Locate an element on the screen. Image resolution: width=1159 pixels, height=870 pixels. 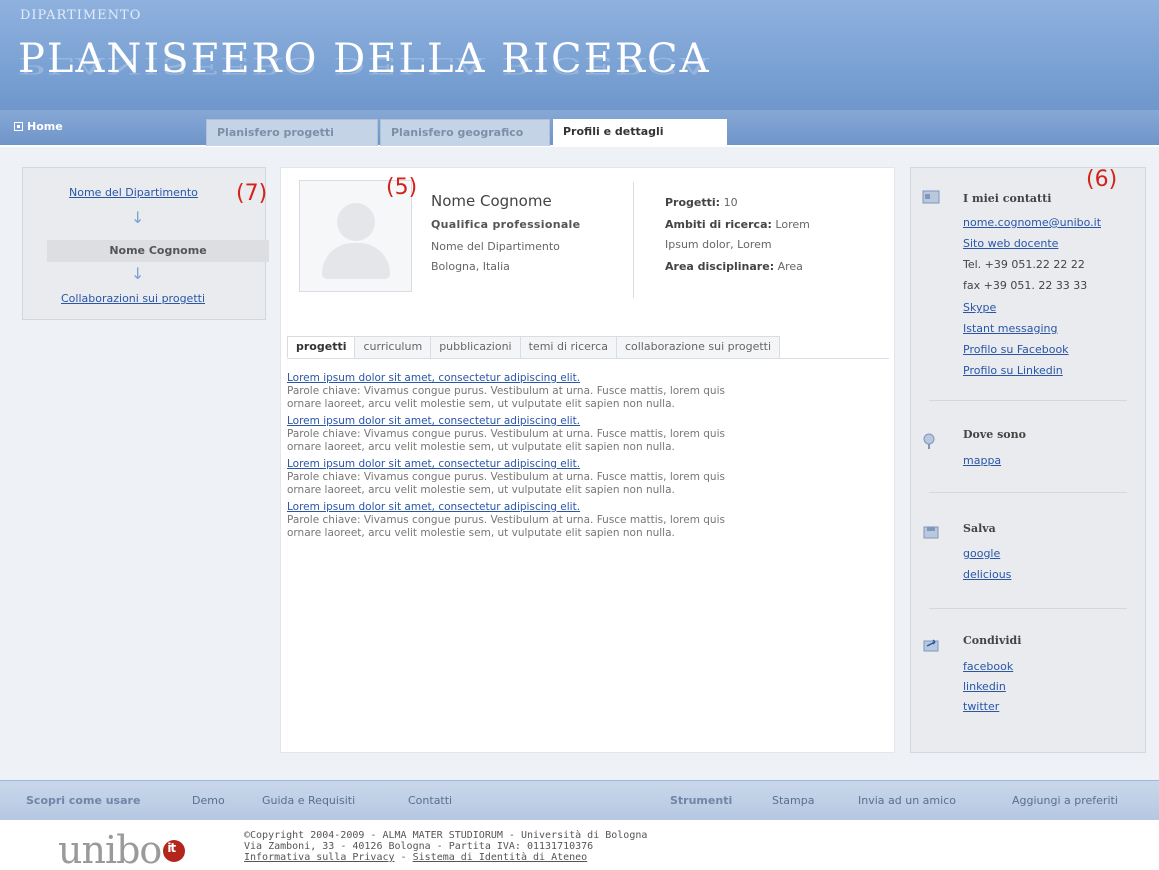
twitter-share-link: twitter is located at coordinates (981, 706).